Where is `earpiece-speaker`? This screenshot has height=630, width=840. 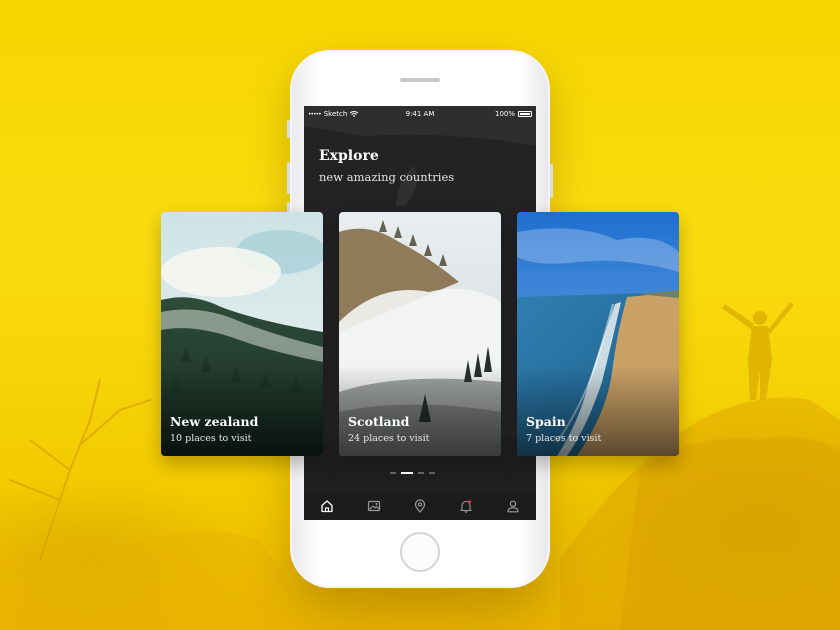 earpiece-speaker is located at coordinates (420, 80).